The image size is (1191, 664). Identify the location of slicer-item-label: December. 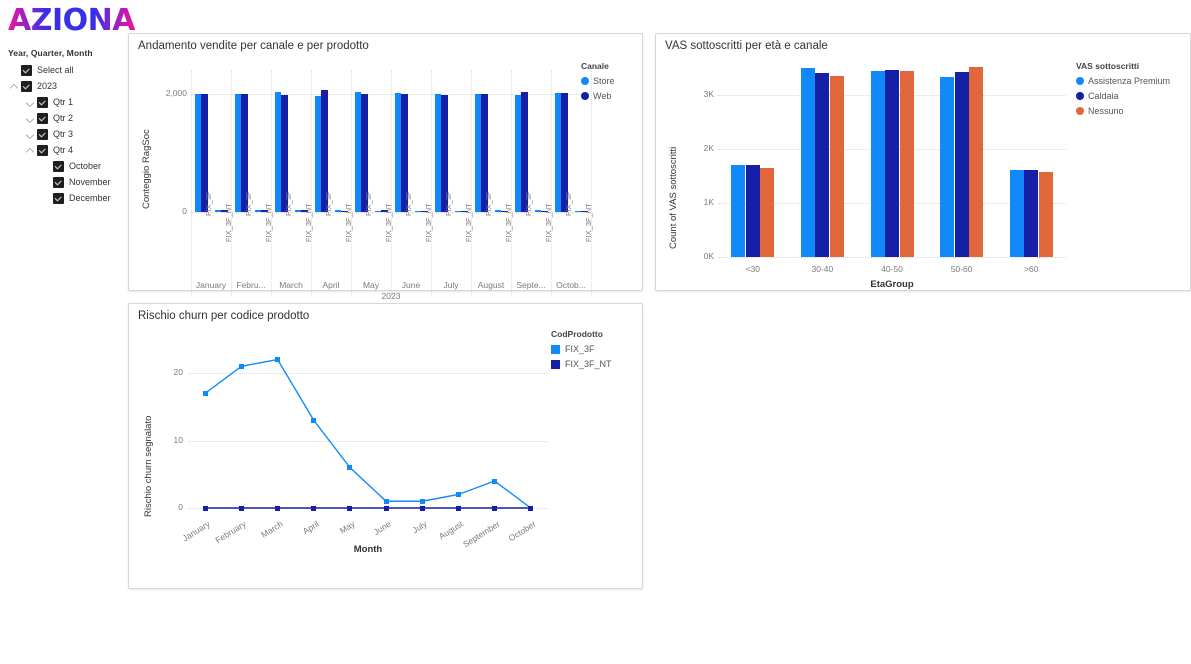
(90, 198).